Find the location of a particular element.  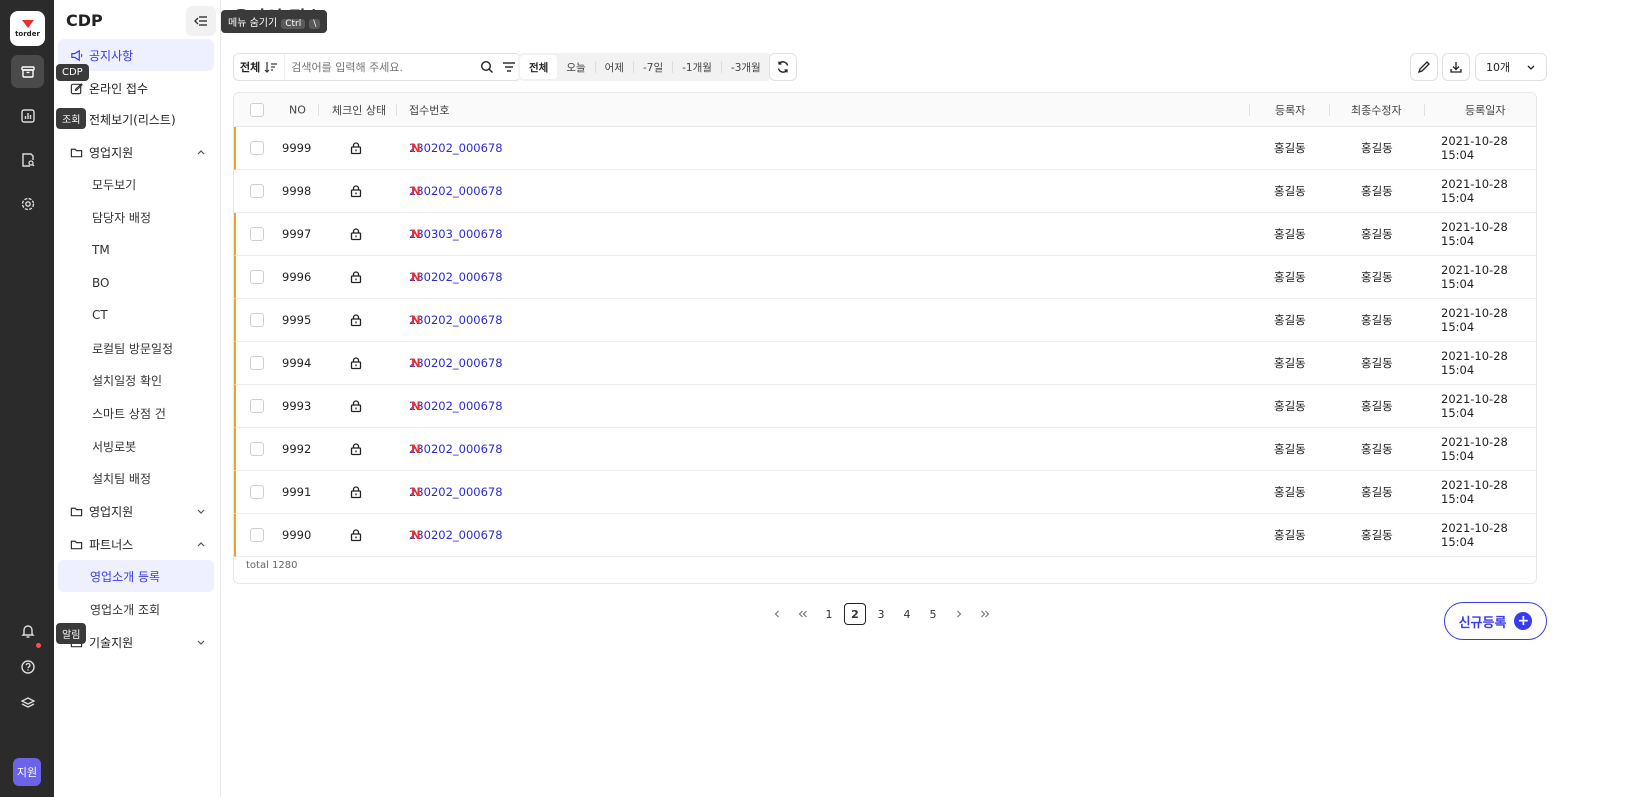

folder-icon is located at coordinates (76, 152).